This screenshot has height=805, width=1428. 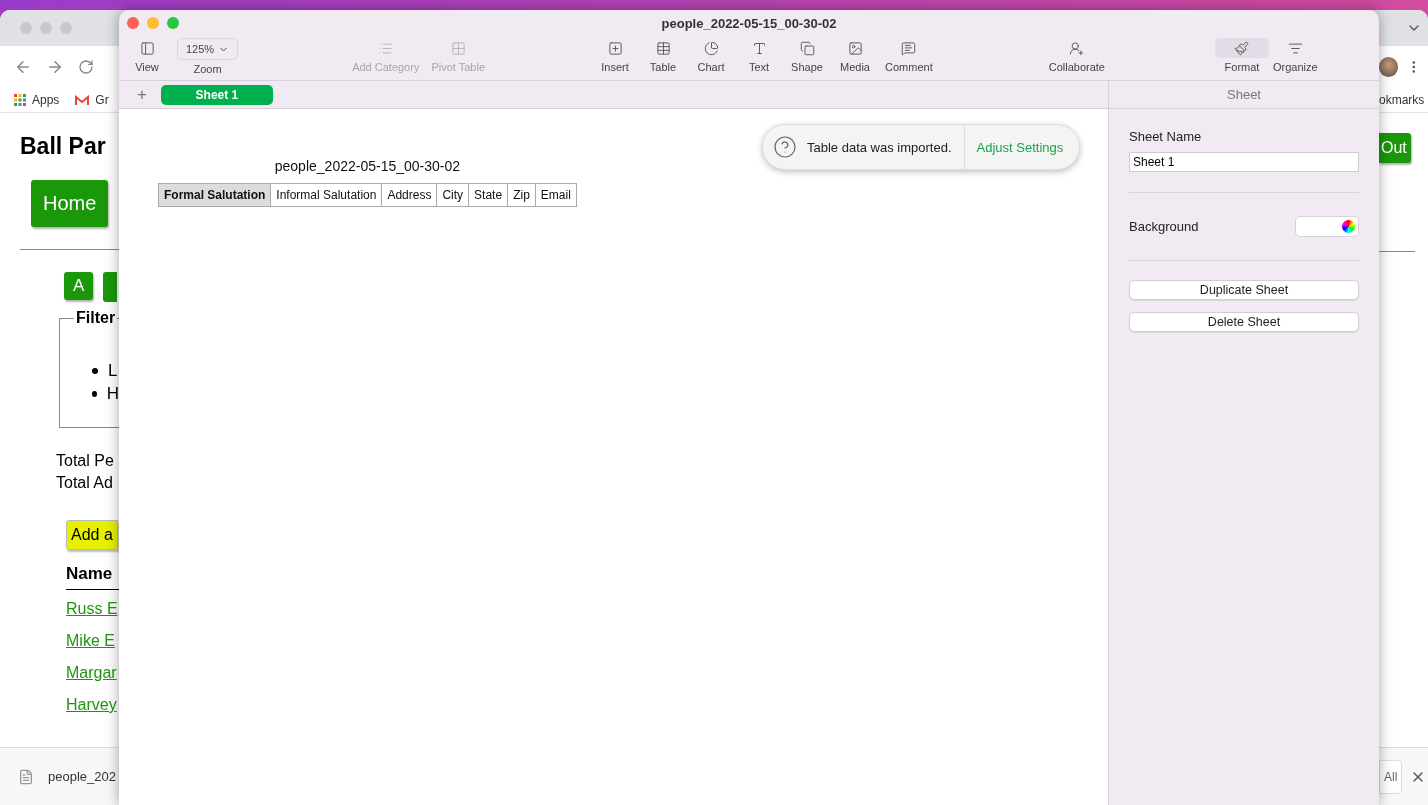 I want to click on total-label: Total Ad, so click(x=85, y=483).